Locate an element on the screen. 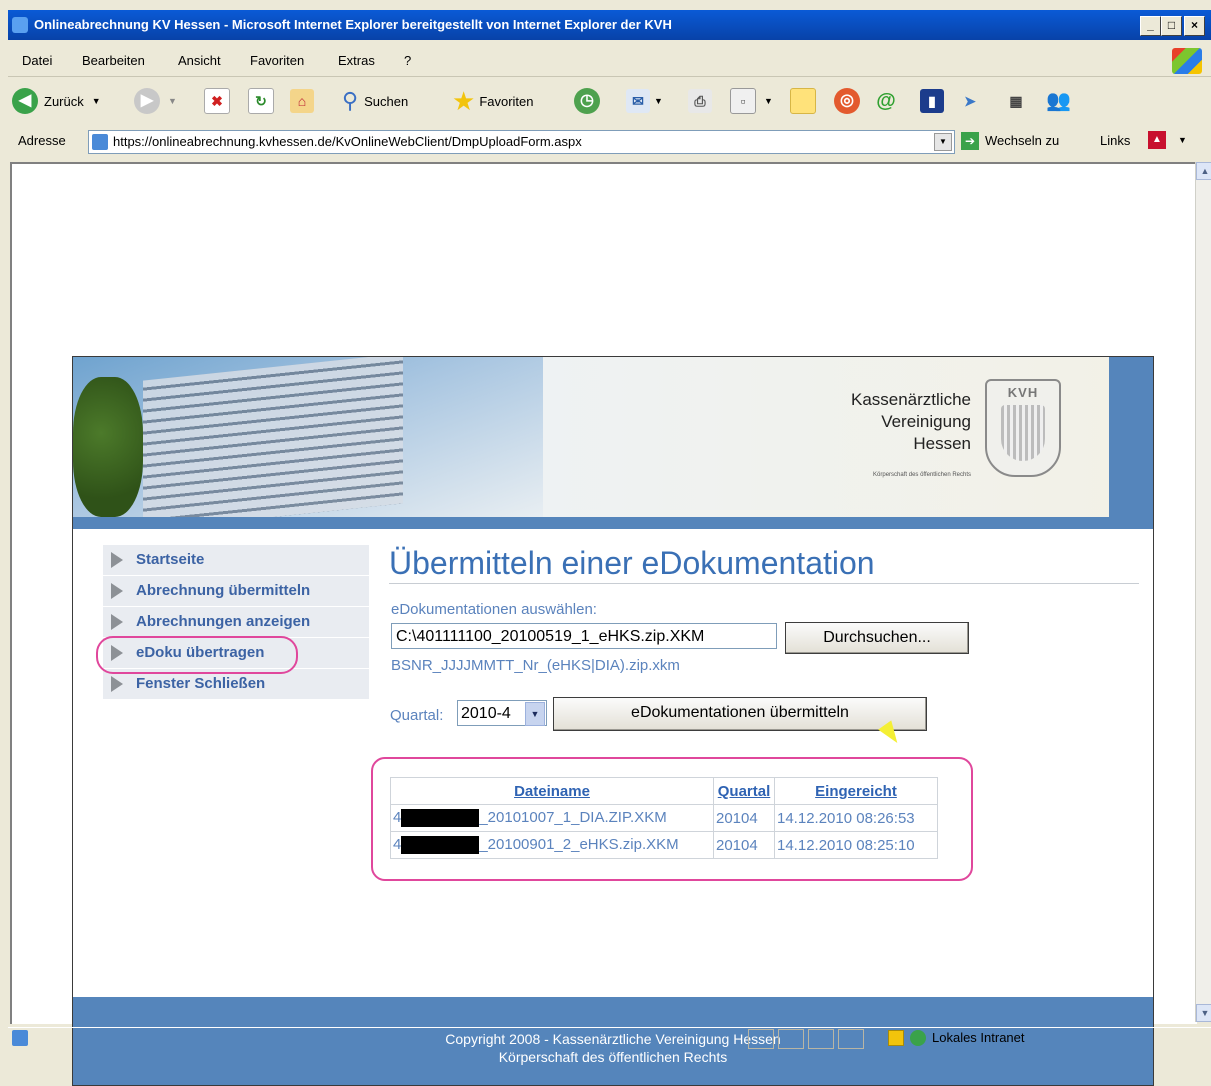 The width and height of the screenshot is (1211, 1086). col-header-dateiname: Dateiname is located at coordinates (552, 791).